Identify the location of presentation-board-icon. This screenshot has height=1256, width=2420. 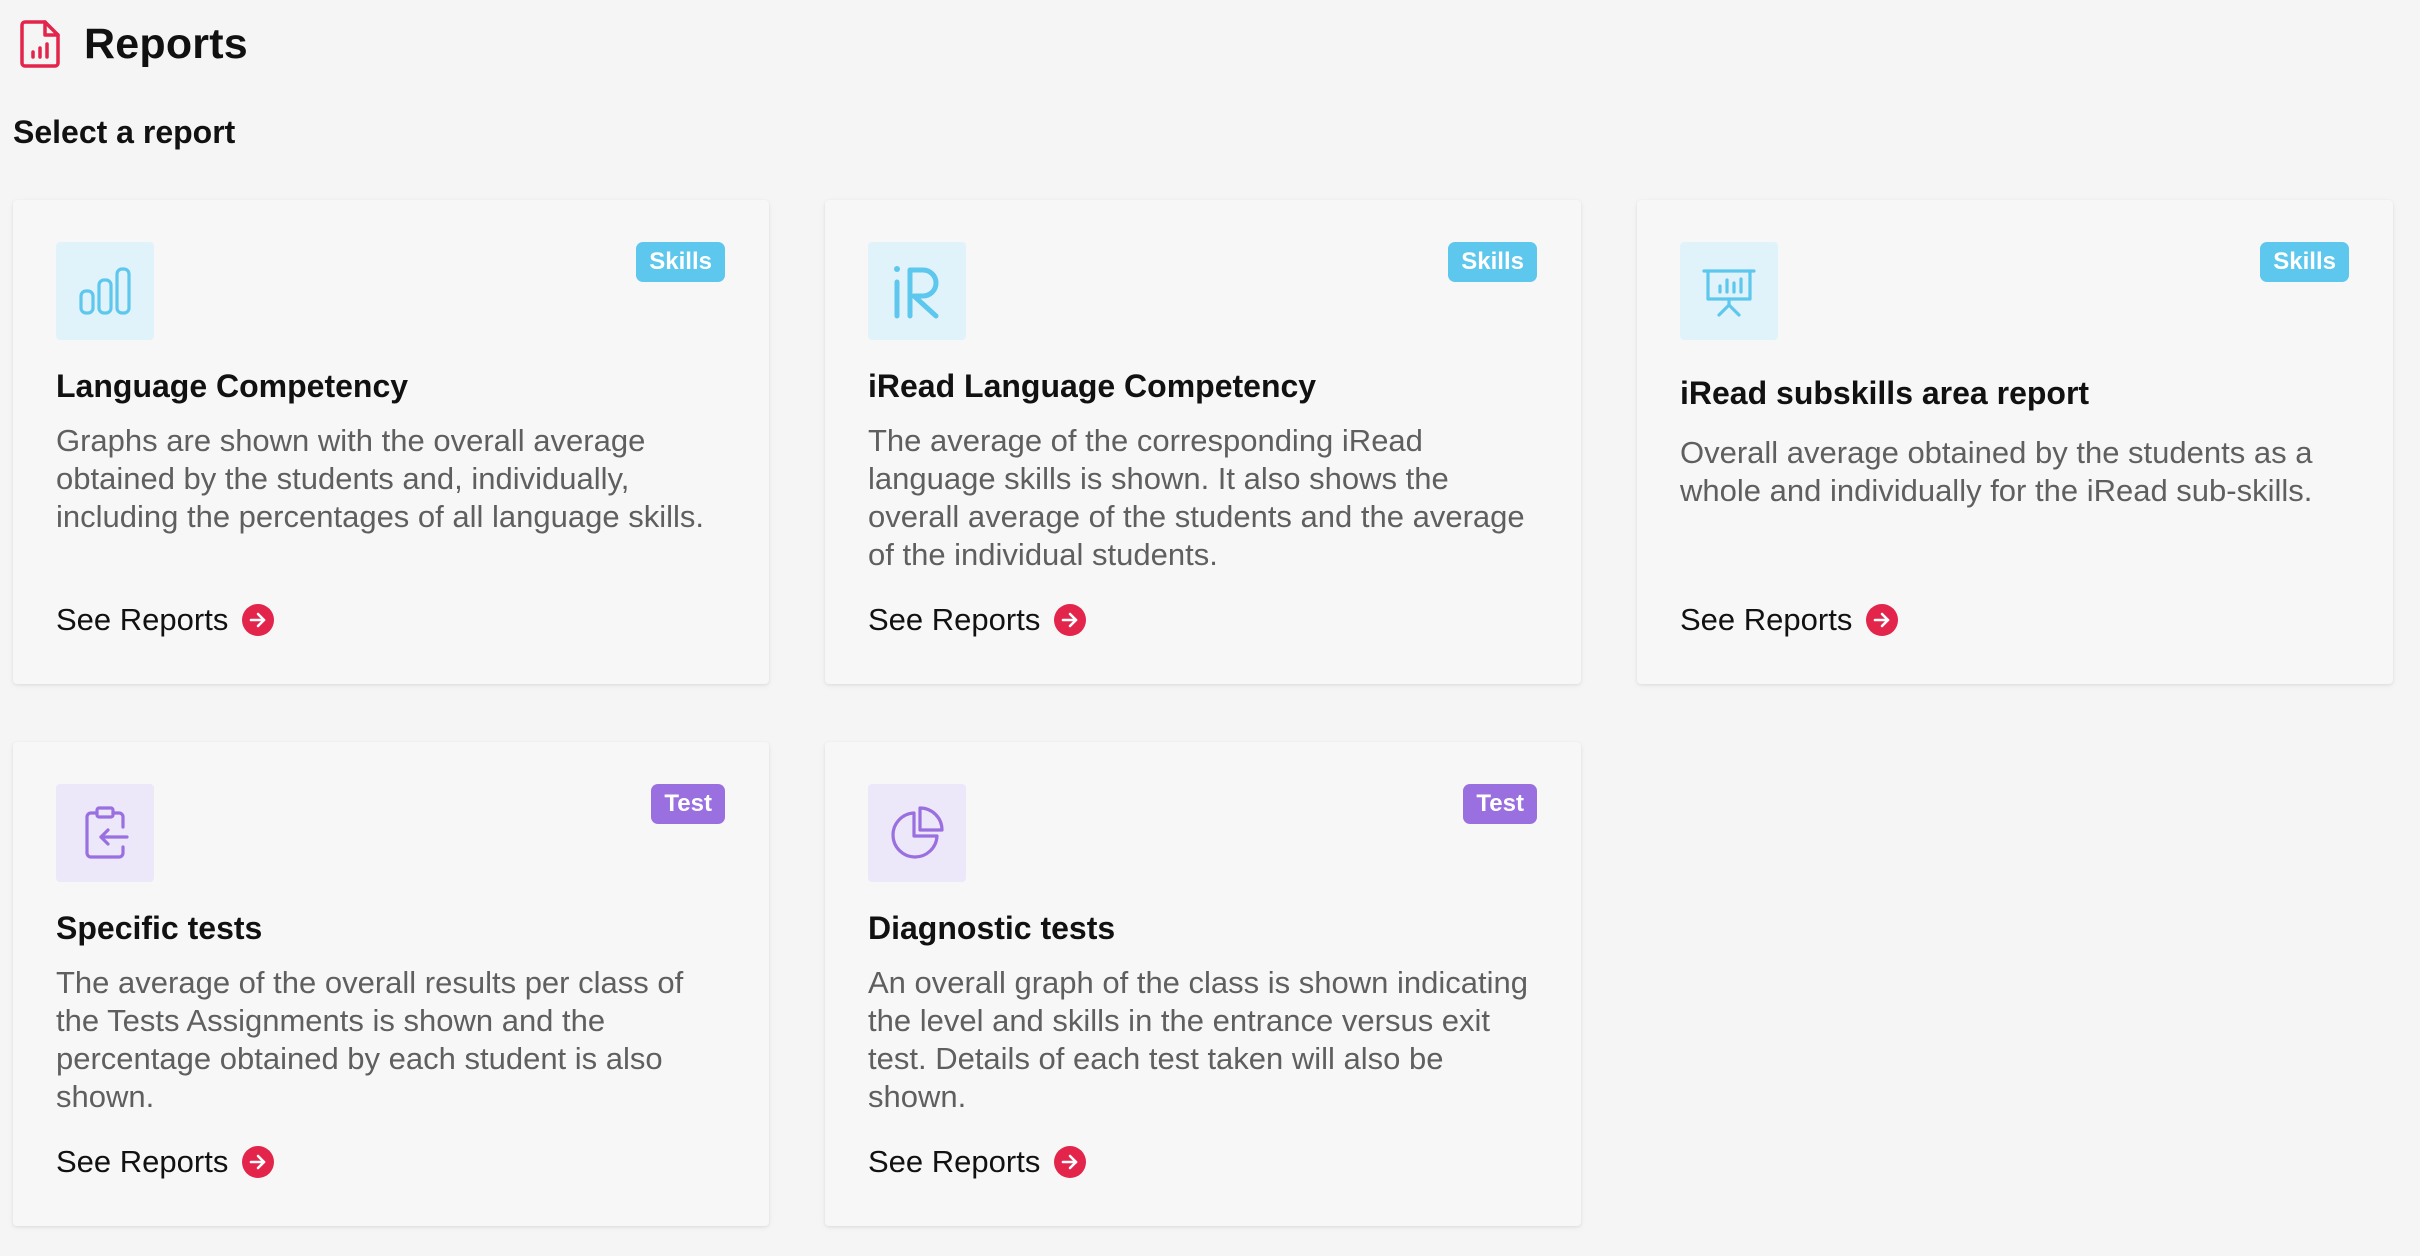
(1729, 291).